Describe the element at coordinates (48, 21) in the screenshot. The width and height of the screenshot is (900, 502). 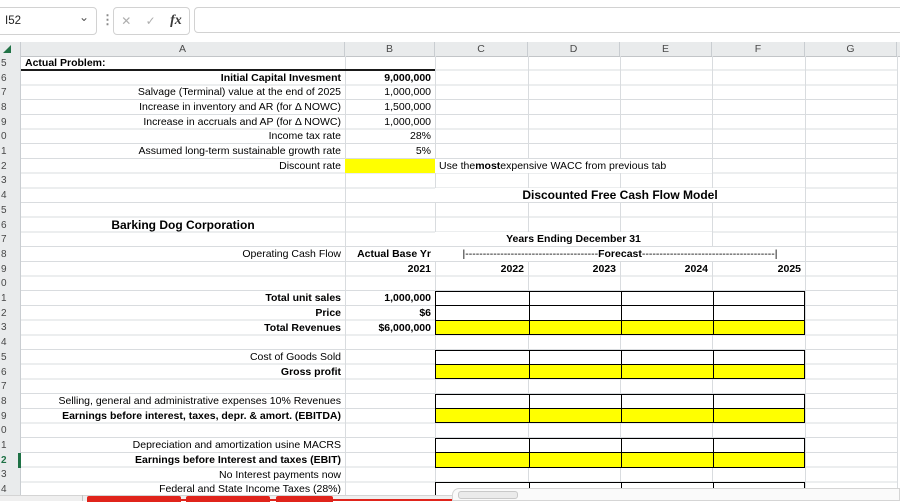
I see `name-box: I52 ⌄` at that location.